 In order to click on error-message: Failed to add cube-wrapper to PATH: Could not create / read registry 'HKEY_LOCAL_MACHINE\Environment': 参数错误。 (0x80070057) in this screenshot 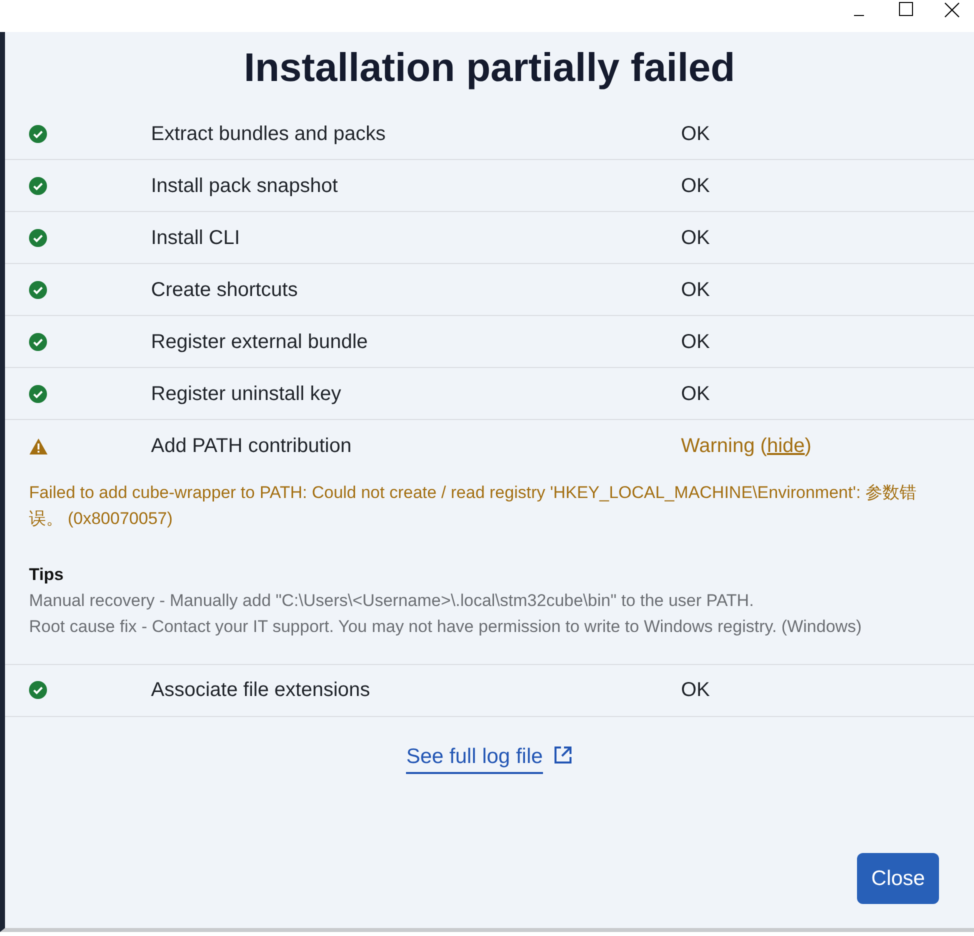, I will do `click(473, 506)`.